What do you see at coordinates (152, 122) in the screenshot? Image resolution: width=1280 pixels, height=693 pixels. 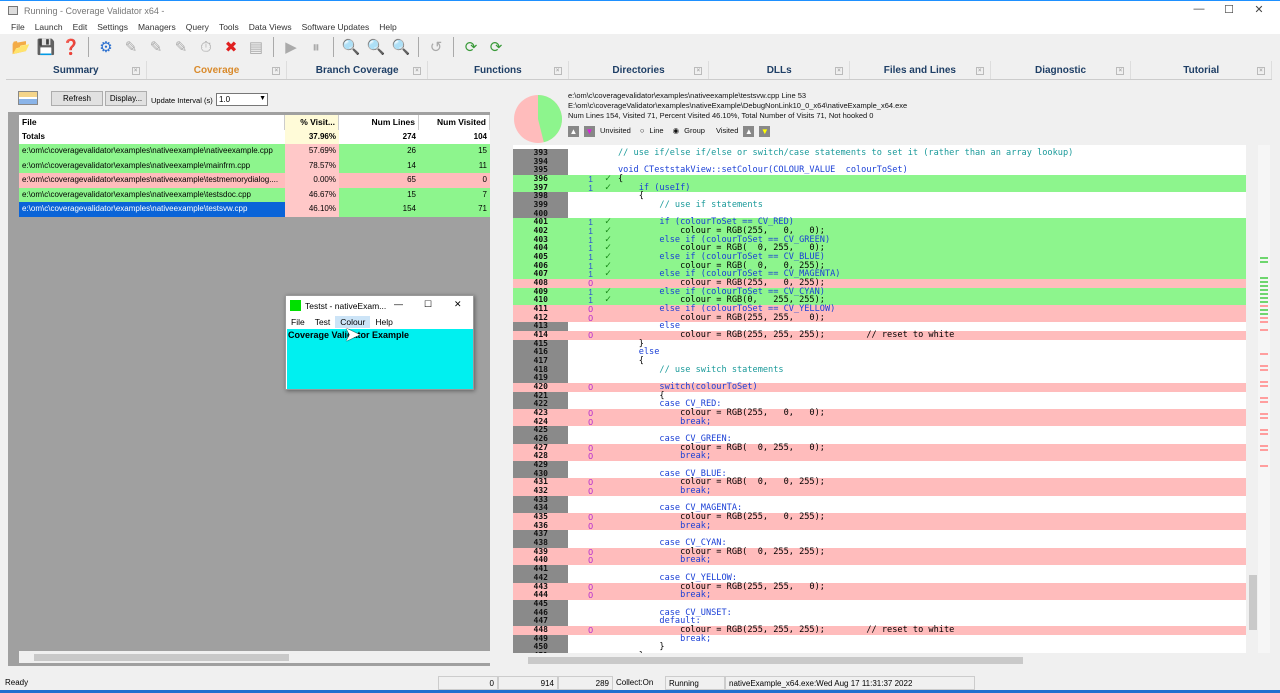 I see `column-header: File` at bounding box center [152, 122].